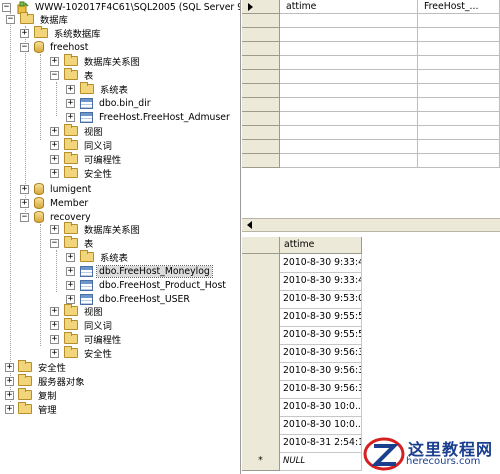 The image size is (500, 474). Describe the element at coordinates (321, 245) in the screenshot. I see `results-column-header: attime` at that location.